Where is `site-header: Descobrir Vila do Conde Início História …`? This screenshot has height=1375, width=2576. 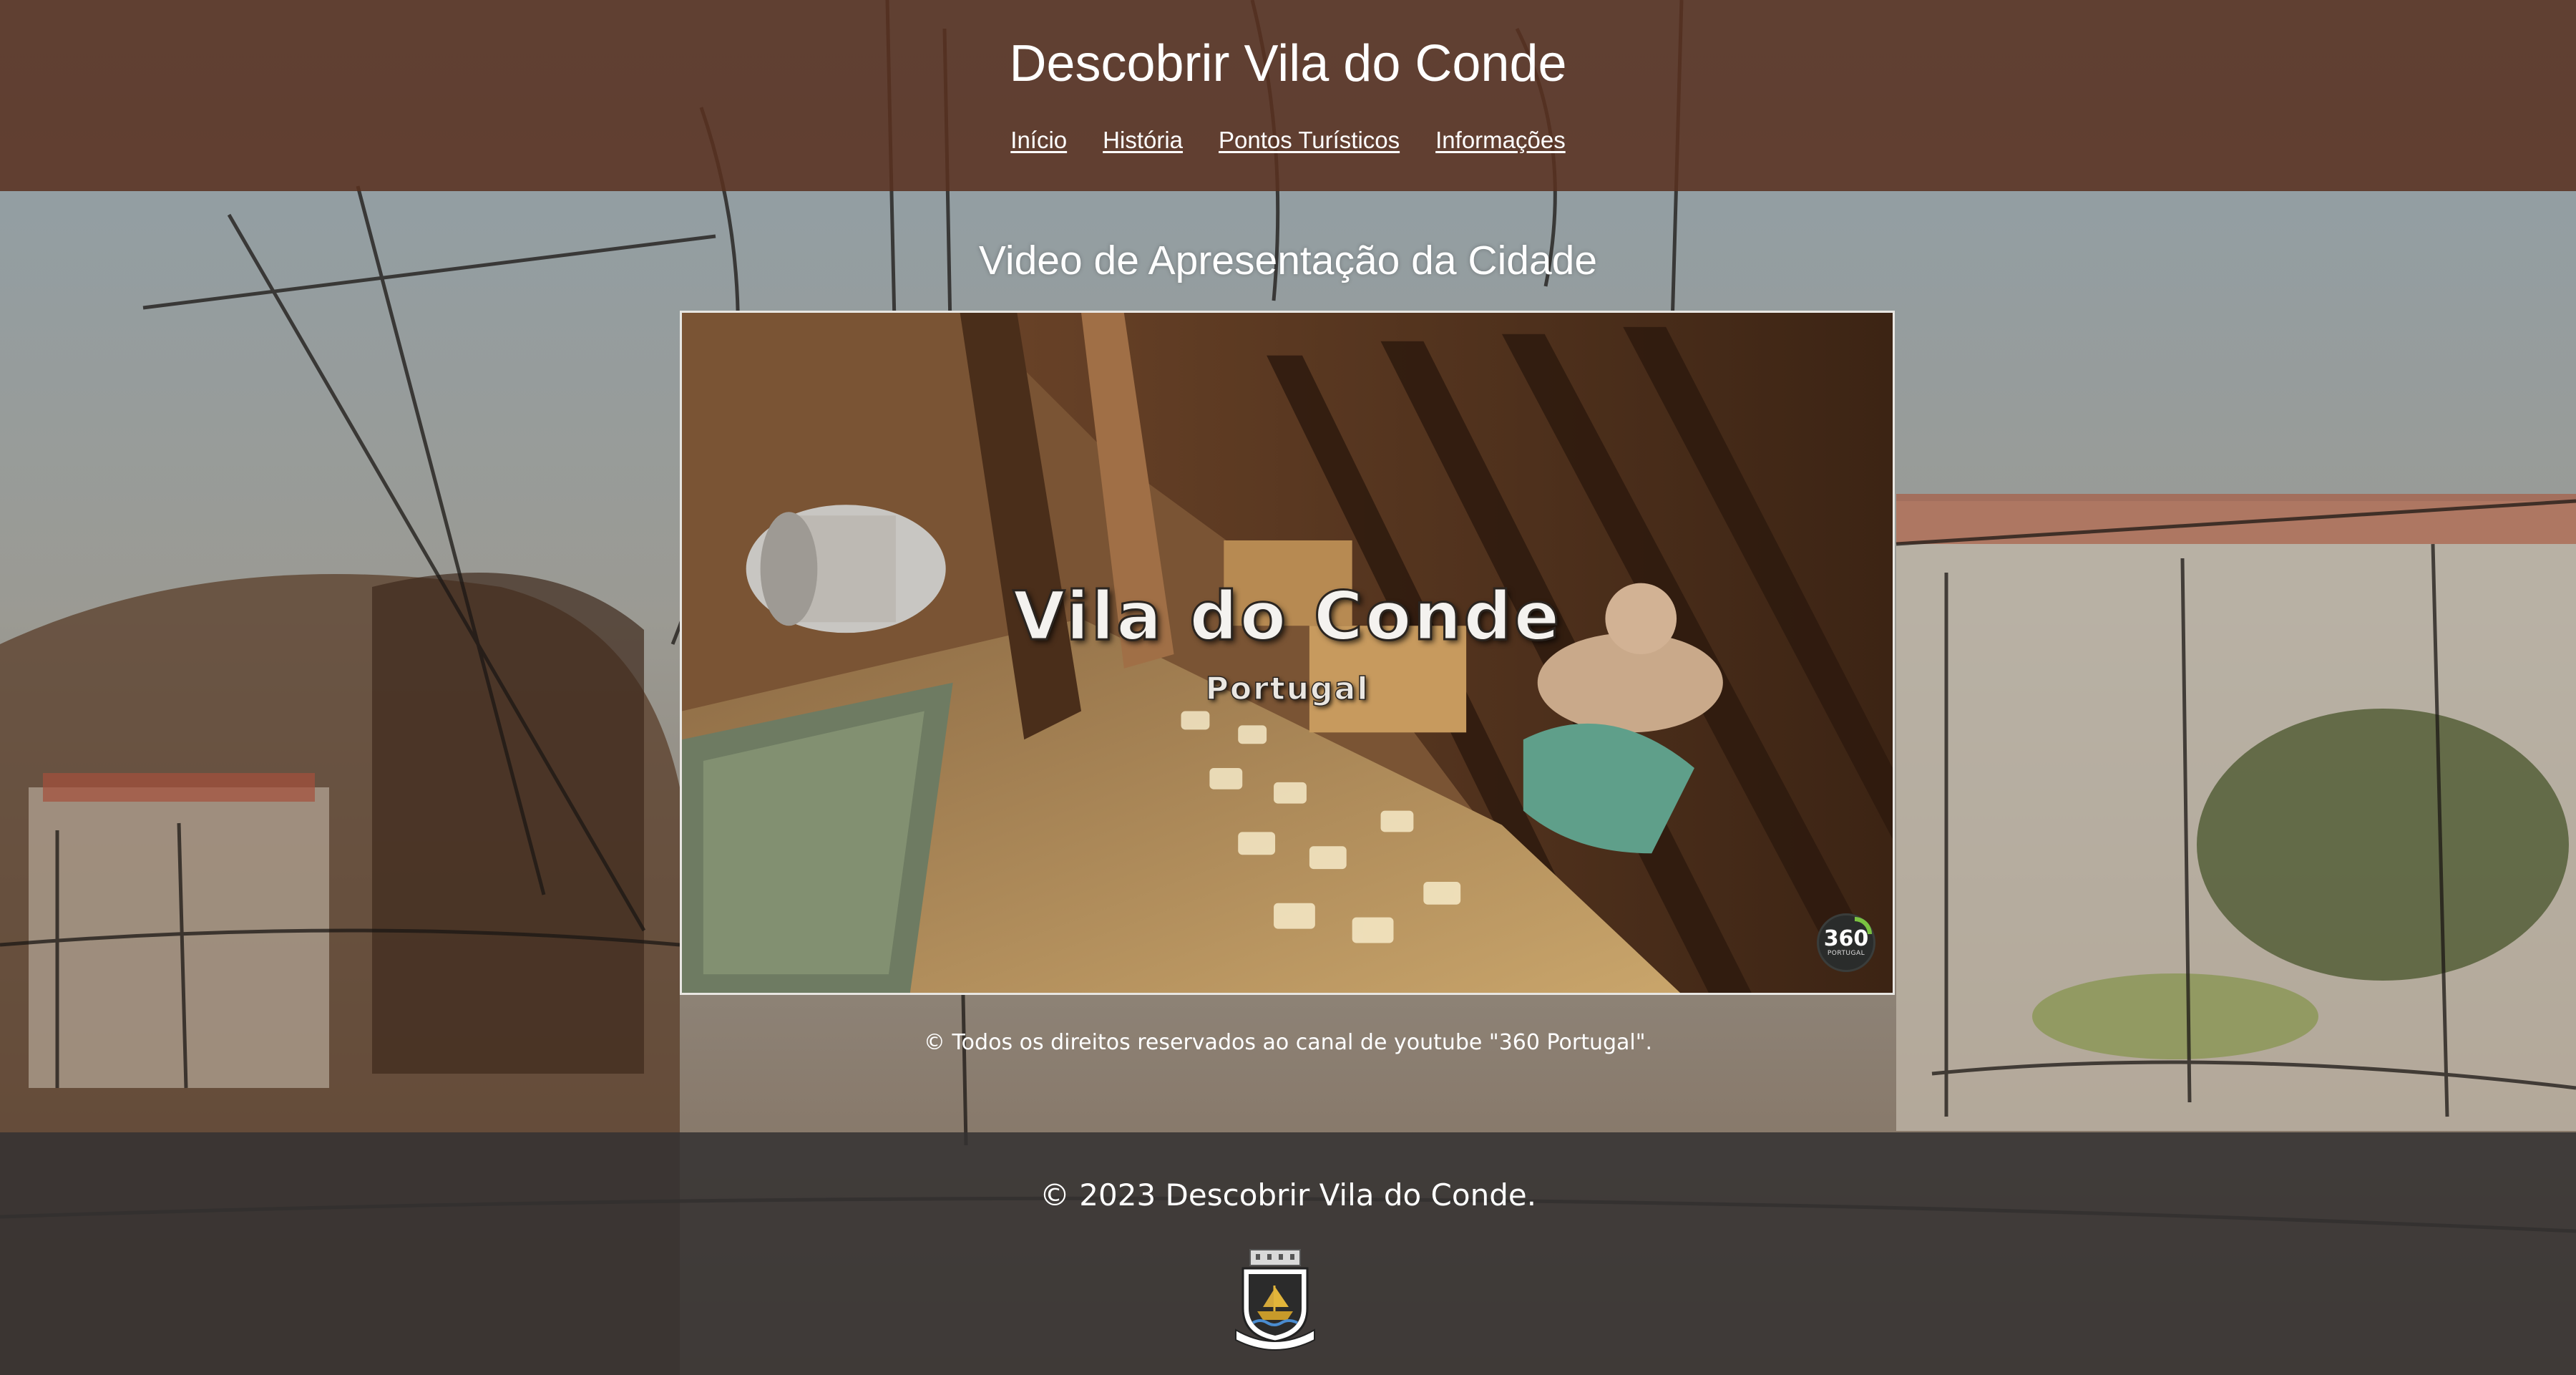
site-header: Descobrir Vila do Conde Início História … is located at coordinates (1288, 95).